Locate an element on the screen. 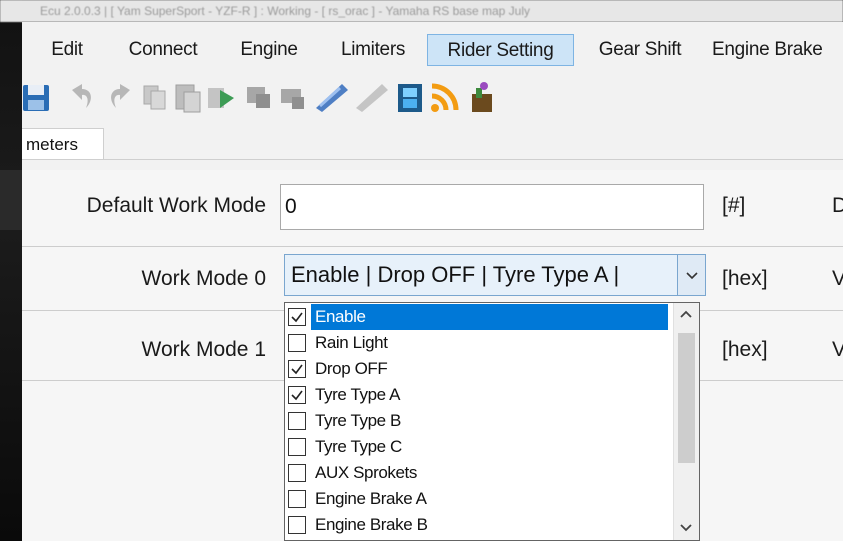  dropdown-option-label: Engine Brake A is located at coordinates (371, 498).